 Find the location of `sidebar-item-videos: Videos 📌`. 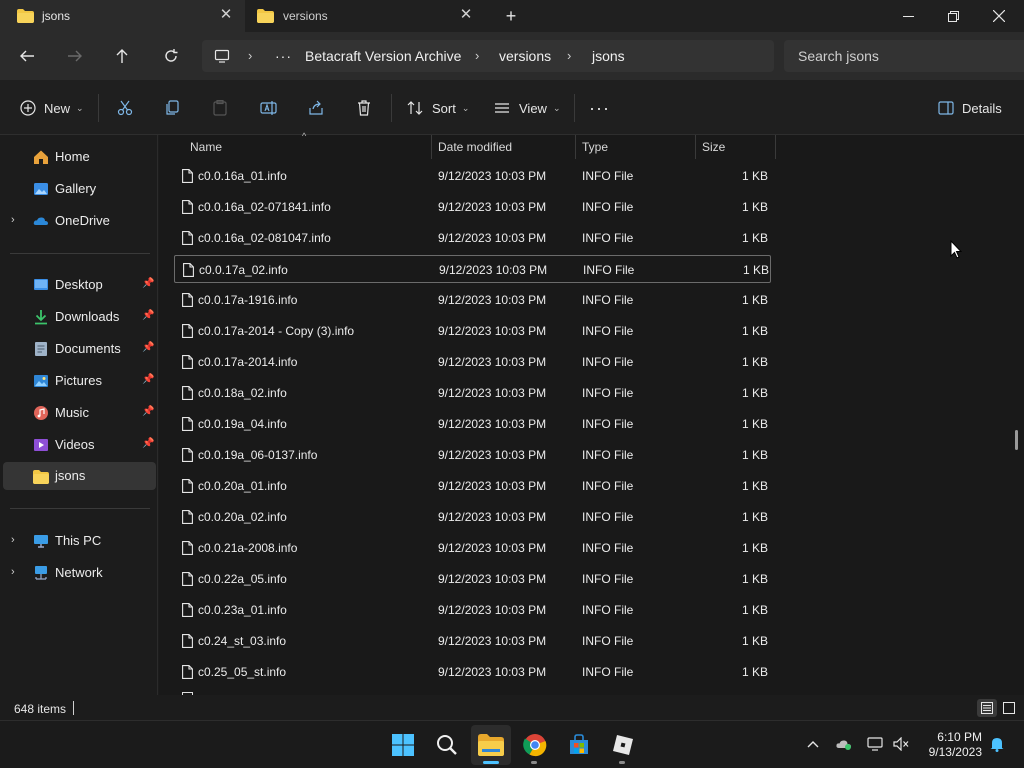

sidebar-item-videos: Videos 📌 is located at coordinates (78, 445).